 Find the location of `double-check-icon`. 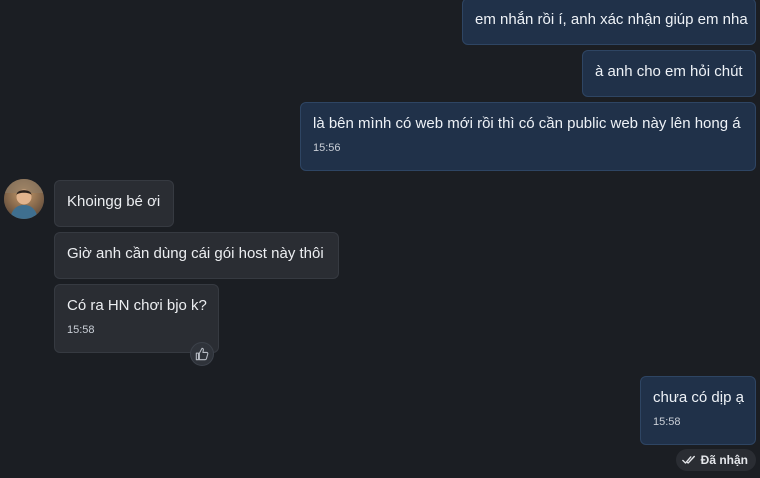

double-check-icon is located at coordinates (688, 459).